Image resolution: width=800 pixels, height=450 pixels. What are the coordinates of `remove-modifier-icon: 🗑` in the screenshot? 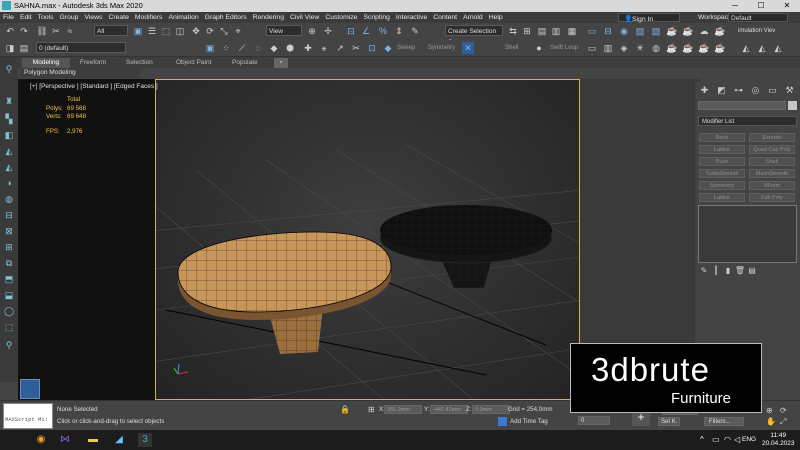 It's located at (740, 270).